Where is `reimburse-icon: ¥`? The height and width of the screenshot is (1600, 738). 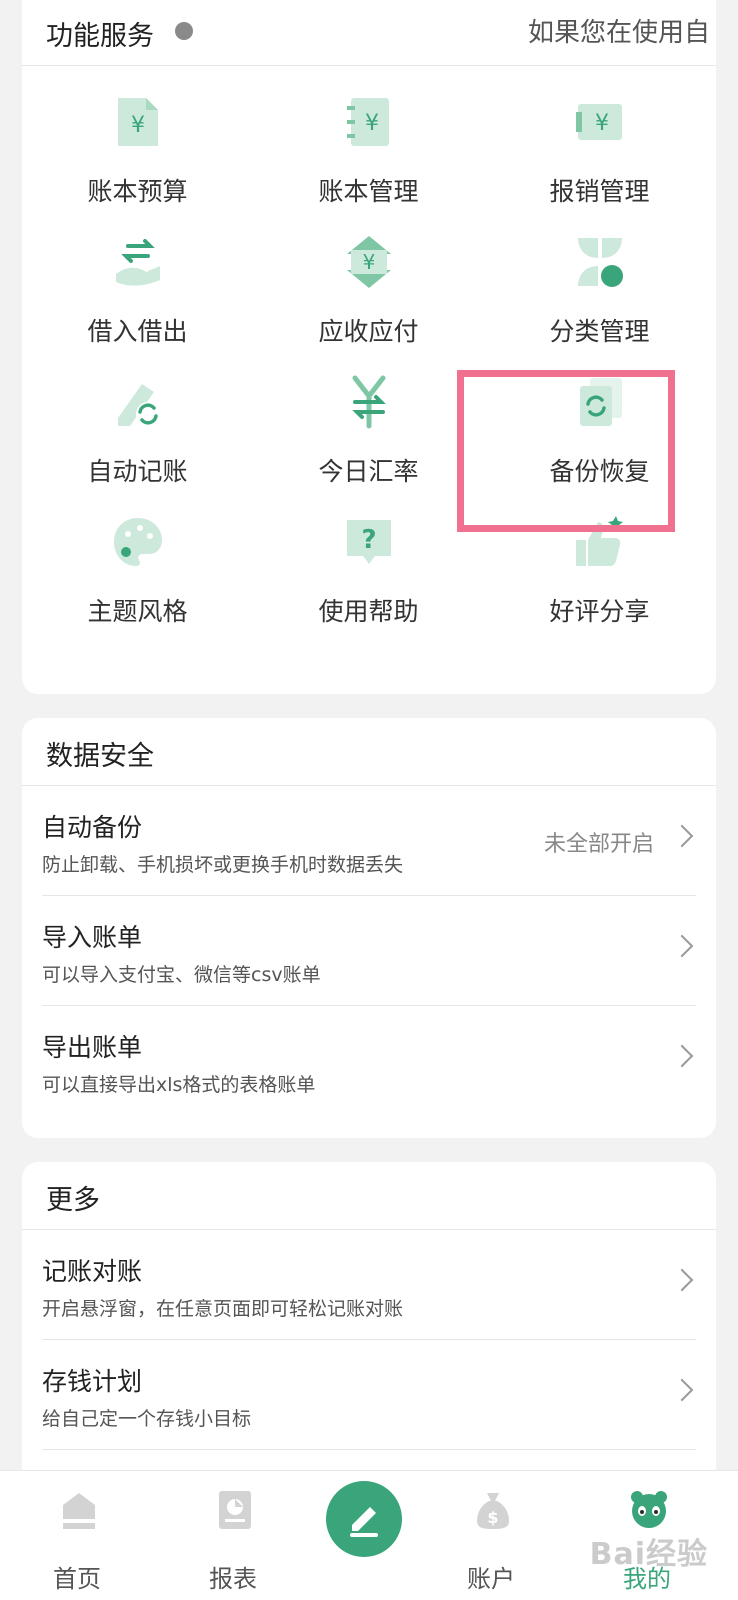 reimburse-icon: ¥ is located at coordinates (599, 122).